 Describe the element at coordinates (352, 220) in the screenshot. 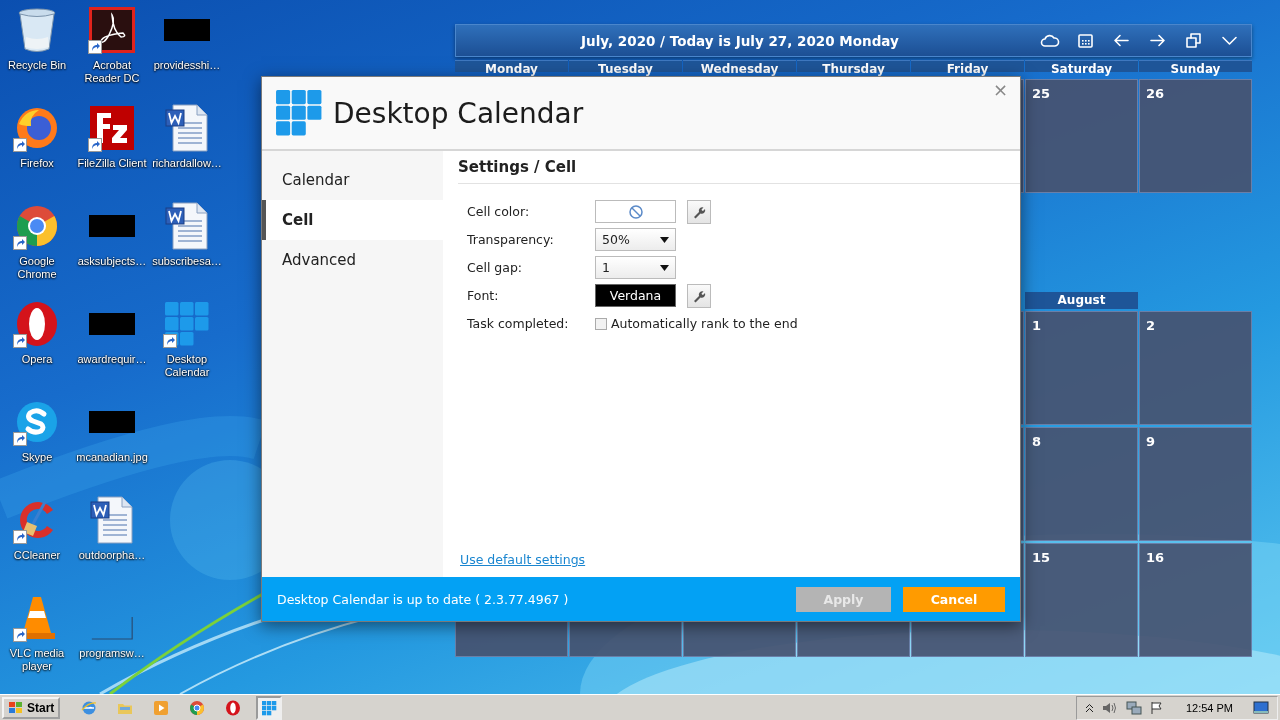

I see `sidebar-item: Cell` at that location.